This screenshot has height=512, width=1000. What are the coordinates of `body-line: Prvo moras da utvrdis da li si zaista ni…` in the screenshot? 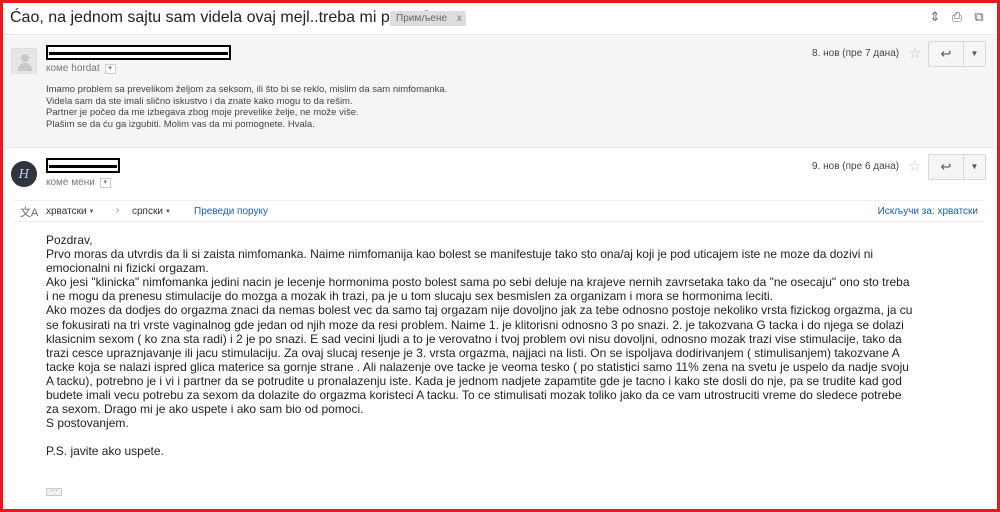 It's located at (460, 254).